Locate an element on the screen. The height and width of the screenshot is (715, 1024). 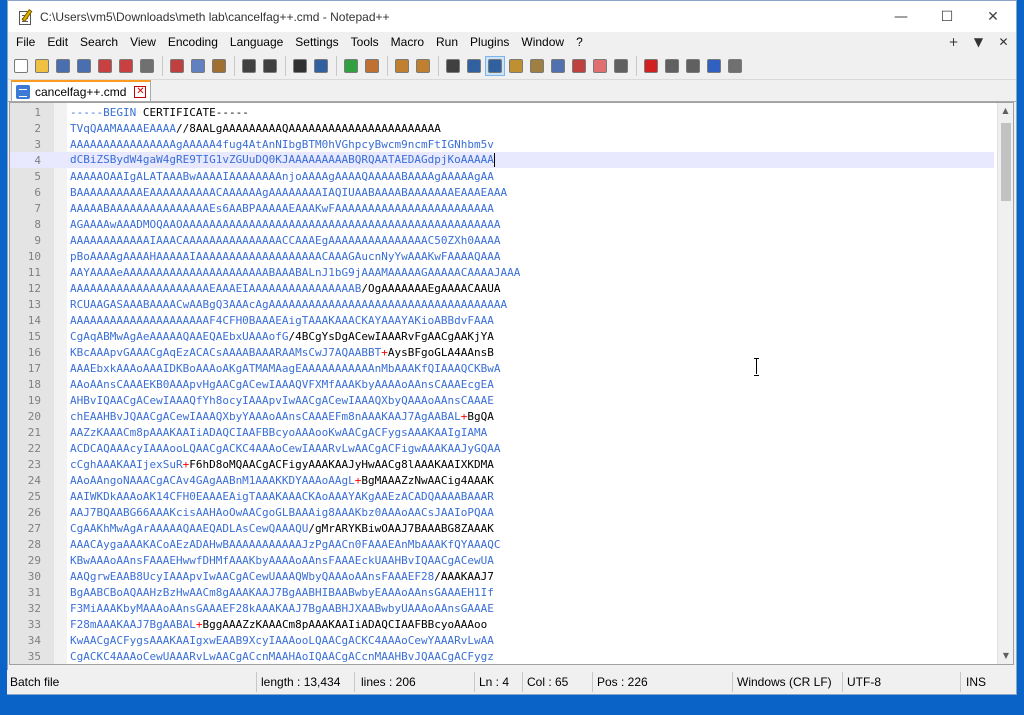
play-macro-icon is located at coordinates (693, 66).